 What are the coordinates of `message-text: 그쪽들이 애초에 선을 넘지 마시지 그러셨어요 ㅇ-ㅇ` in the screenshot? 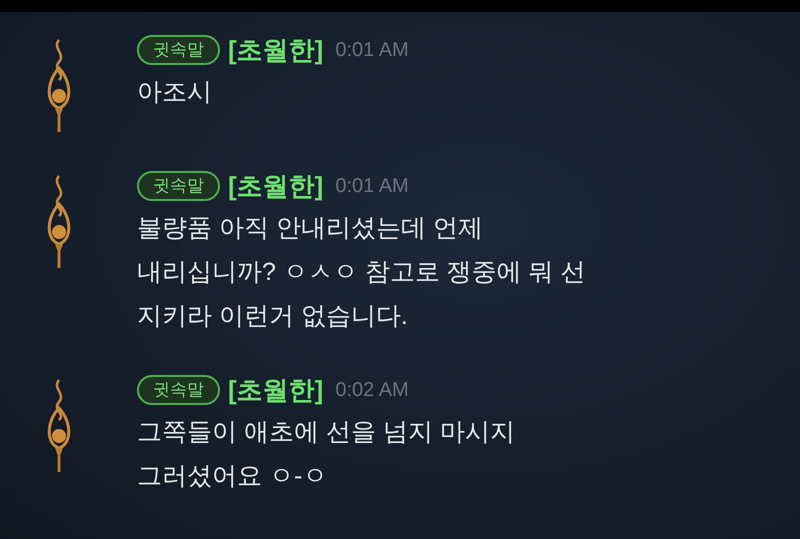 It's located at (326, 454).